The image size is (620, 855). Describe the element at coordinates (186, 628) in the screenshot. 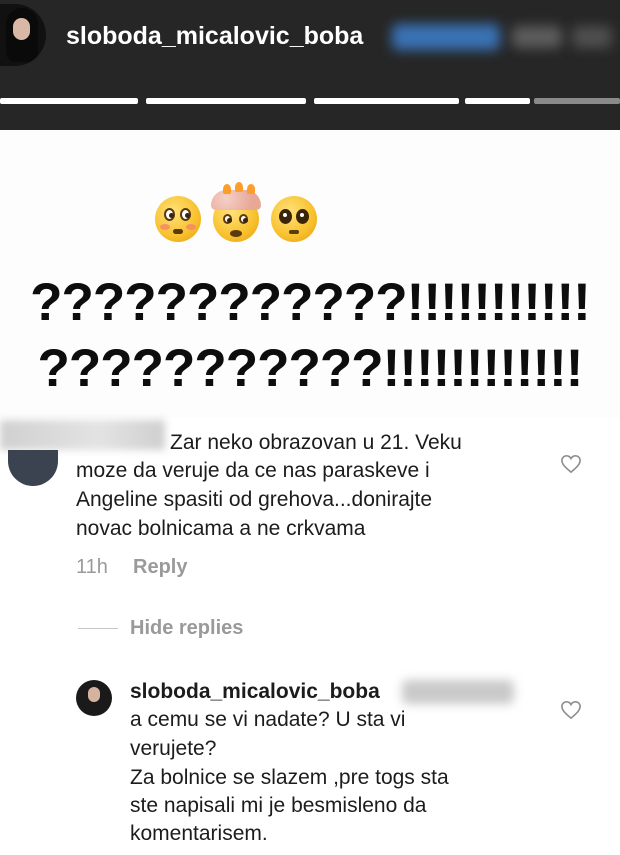

I see `hide-replies-button: Hide replies` at that location.